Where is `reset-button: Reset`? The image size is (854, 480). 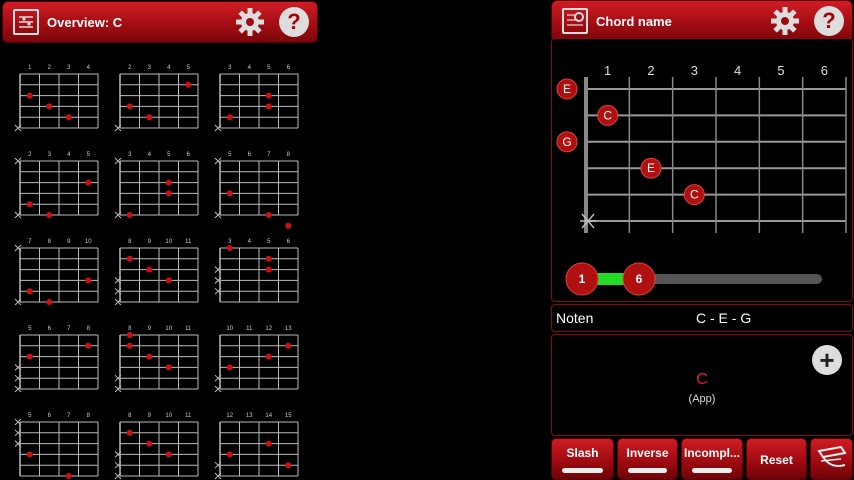 reset-button: Reset is located at coordinates (776, 459).